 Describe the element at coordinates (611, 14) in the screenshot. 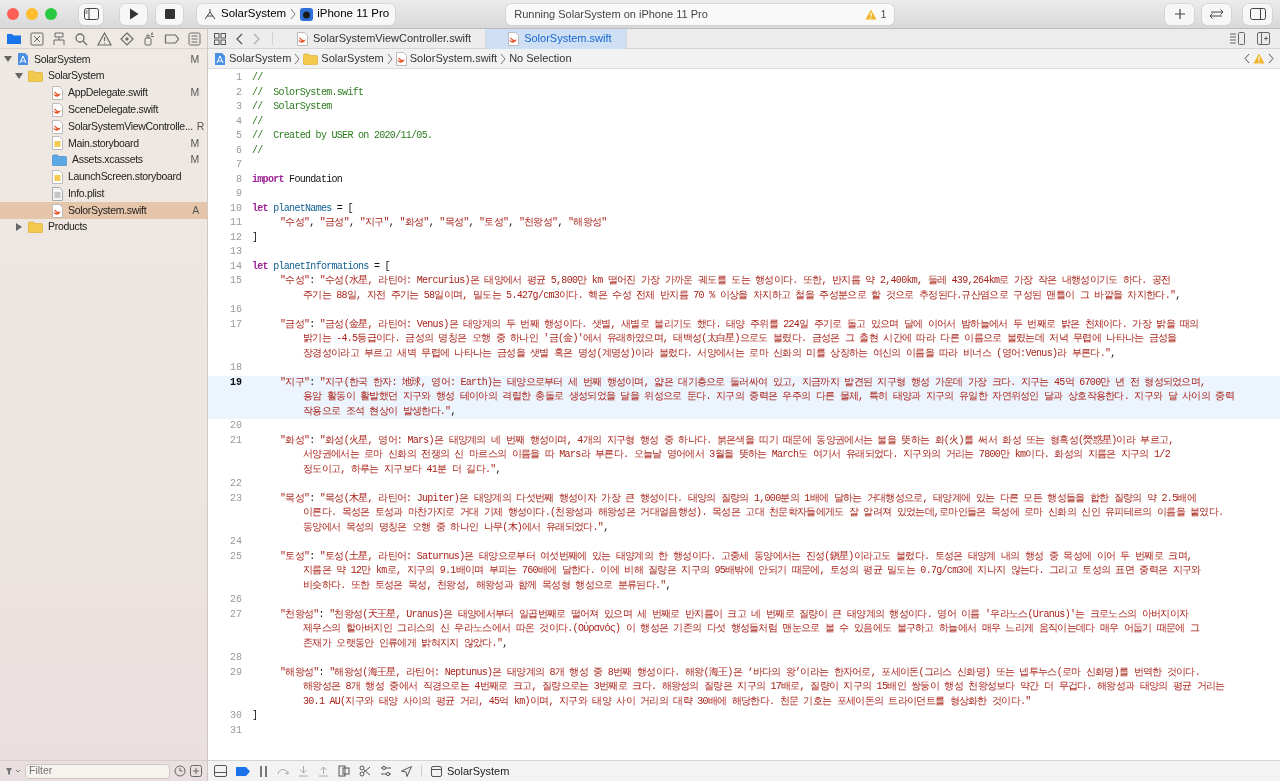

I see `activity-status: Running SolarSystem on iPhone 11 Pro` at that location.